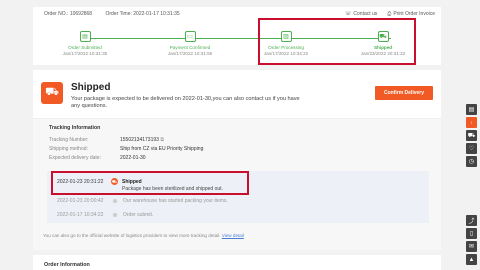  Describe the element at coordinates (471, 161) in the screenshot. I see `history-icon: ◷` at that location.